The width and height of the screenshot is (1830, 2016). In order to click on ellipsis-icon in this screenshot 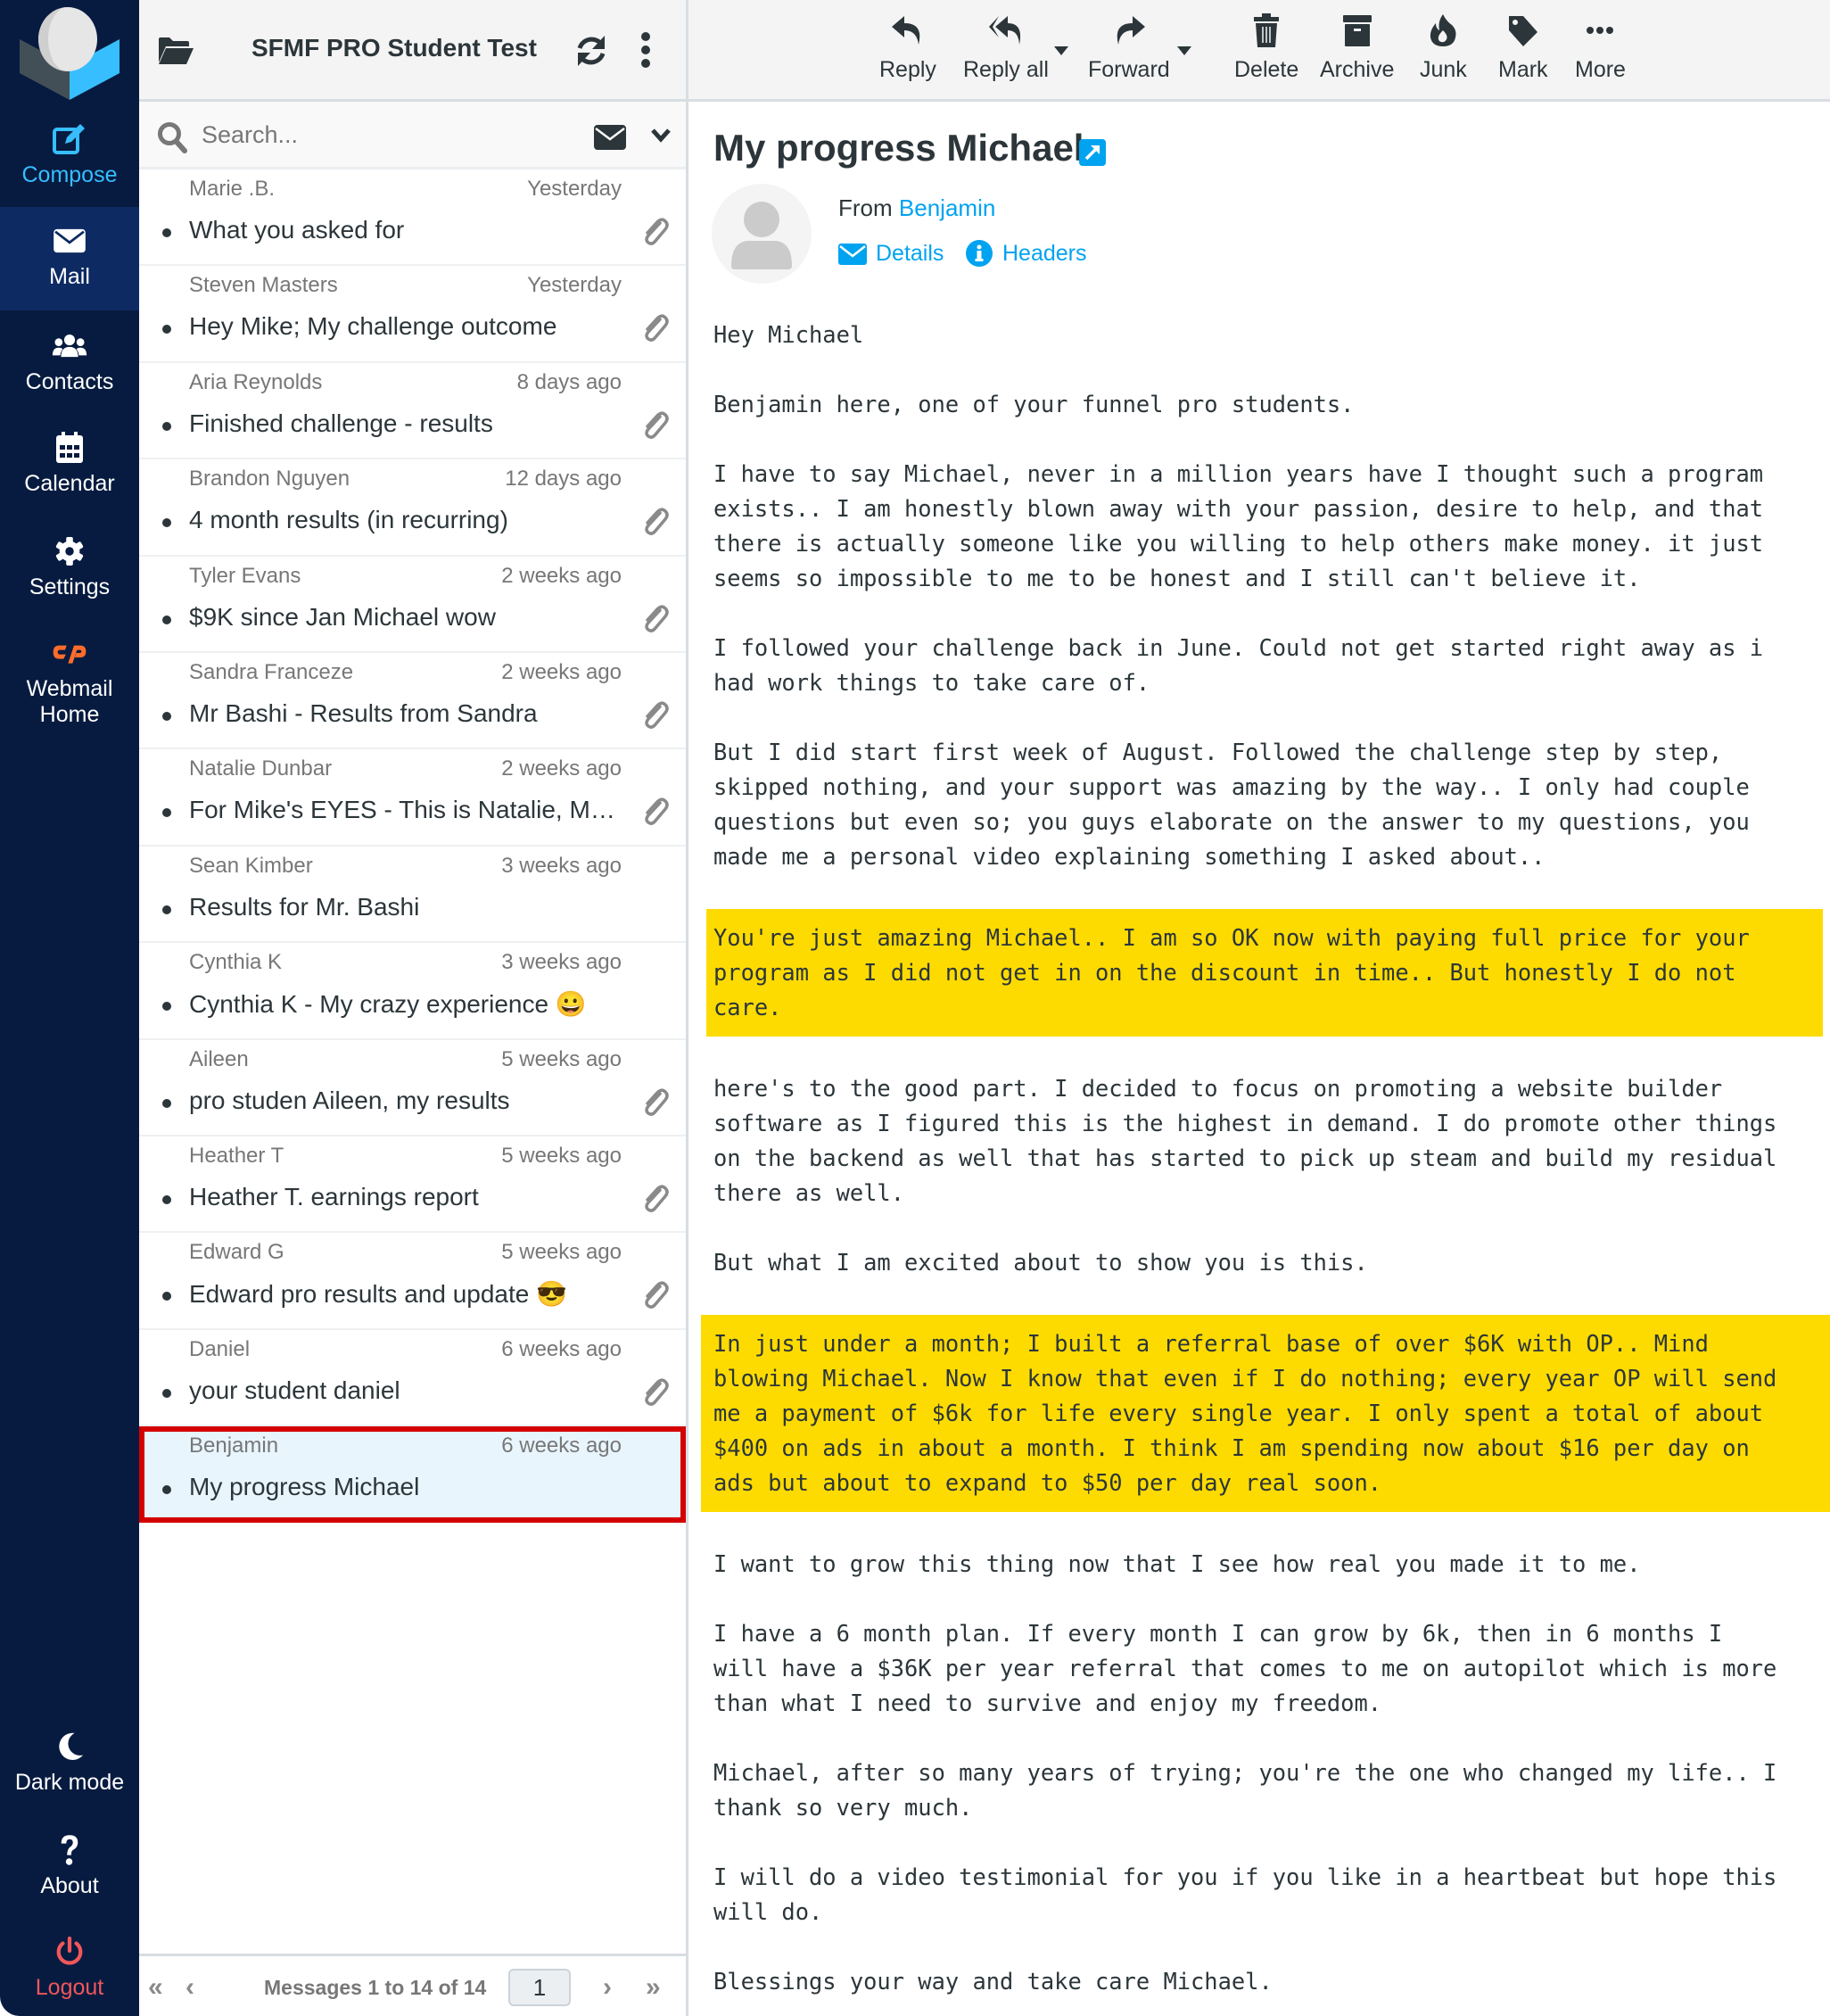, I will do `click(1601, 30)`.